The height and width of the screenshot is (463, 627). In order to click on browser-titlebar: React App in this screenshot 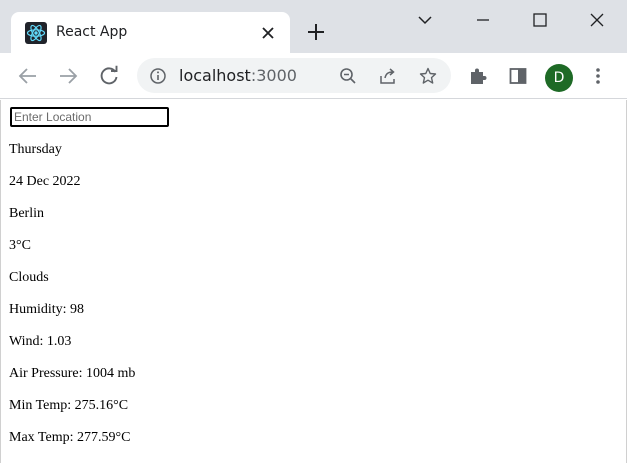, I will do `click(313, 26)`.